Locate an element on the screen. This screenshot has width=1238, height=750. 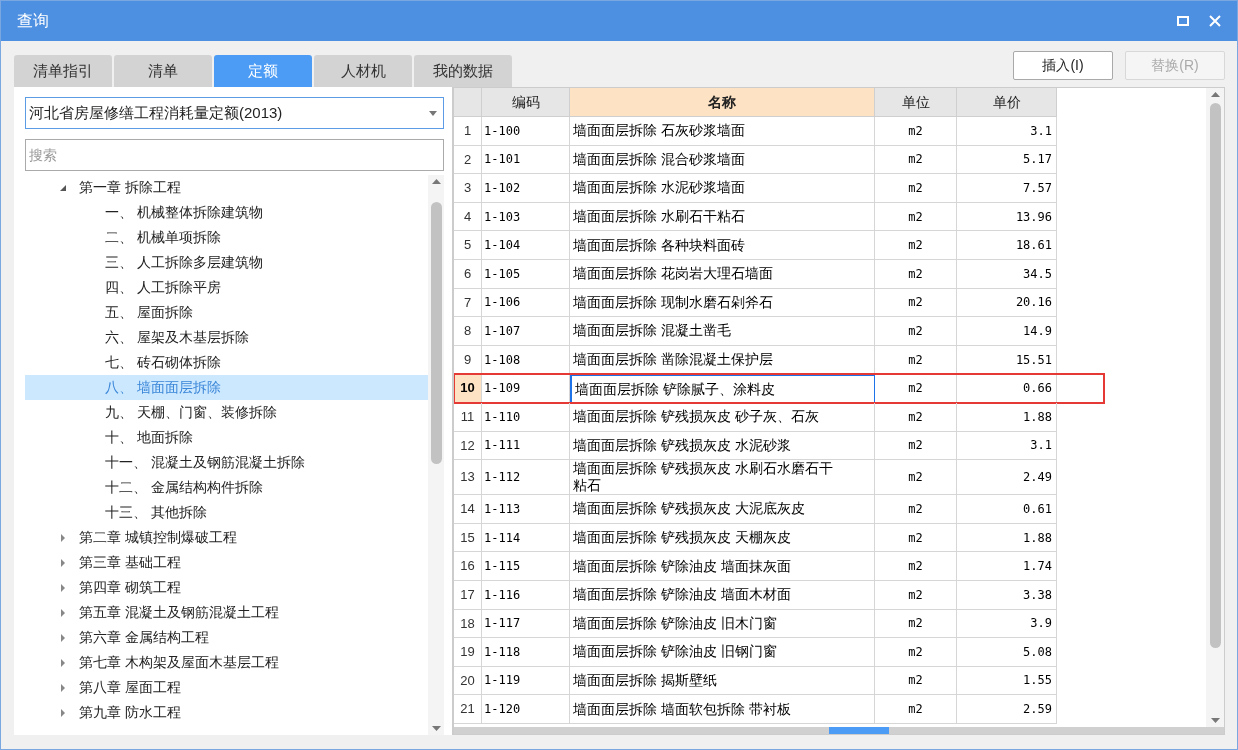
tree-item: 六、 屋架及木基层拆除 is located at coordinates (226, 337).